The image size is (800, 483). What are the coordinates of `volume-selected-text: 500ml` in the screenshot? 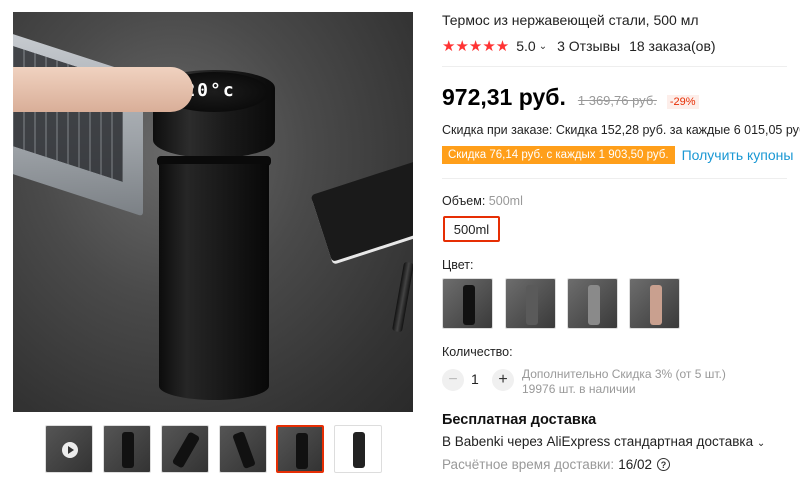 It's located at (505, 201).